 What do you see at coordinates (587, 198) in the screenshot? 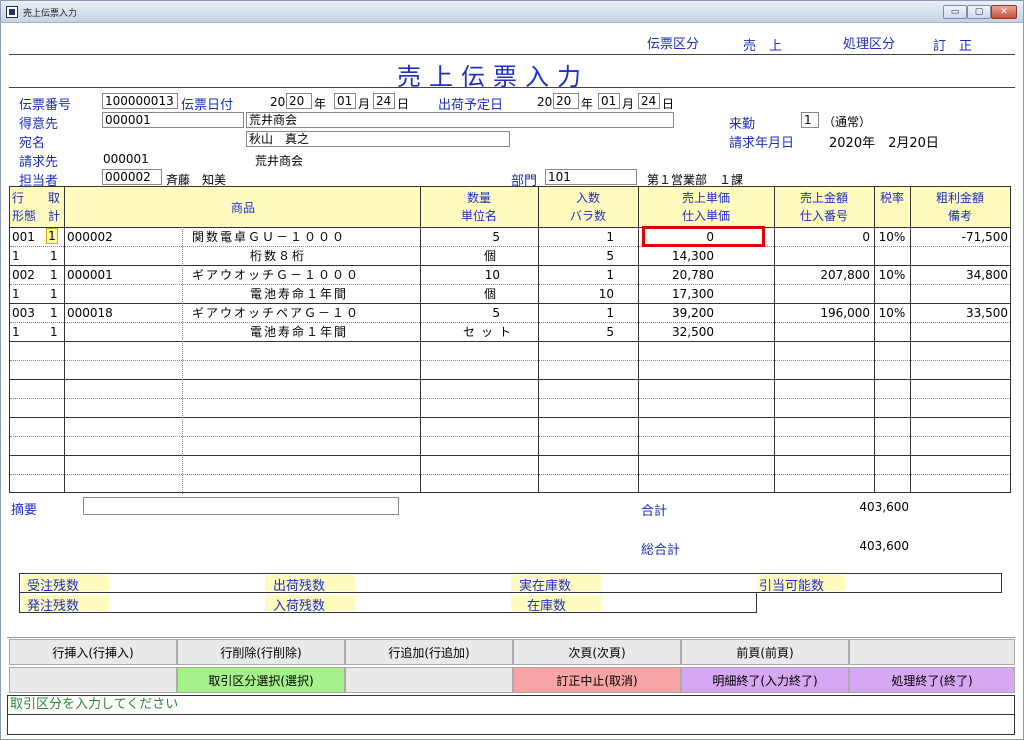
I see `hdr-irisu: 入数` at bounding box center [587, 198].